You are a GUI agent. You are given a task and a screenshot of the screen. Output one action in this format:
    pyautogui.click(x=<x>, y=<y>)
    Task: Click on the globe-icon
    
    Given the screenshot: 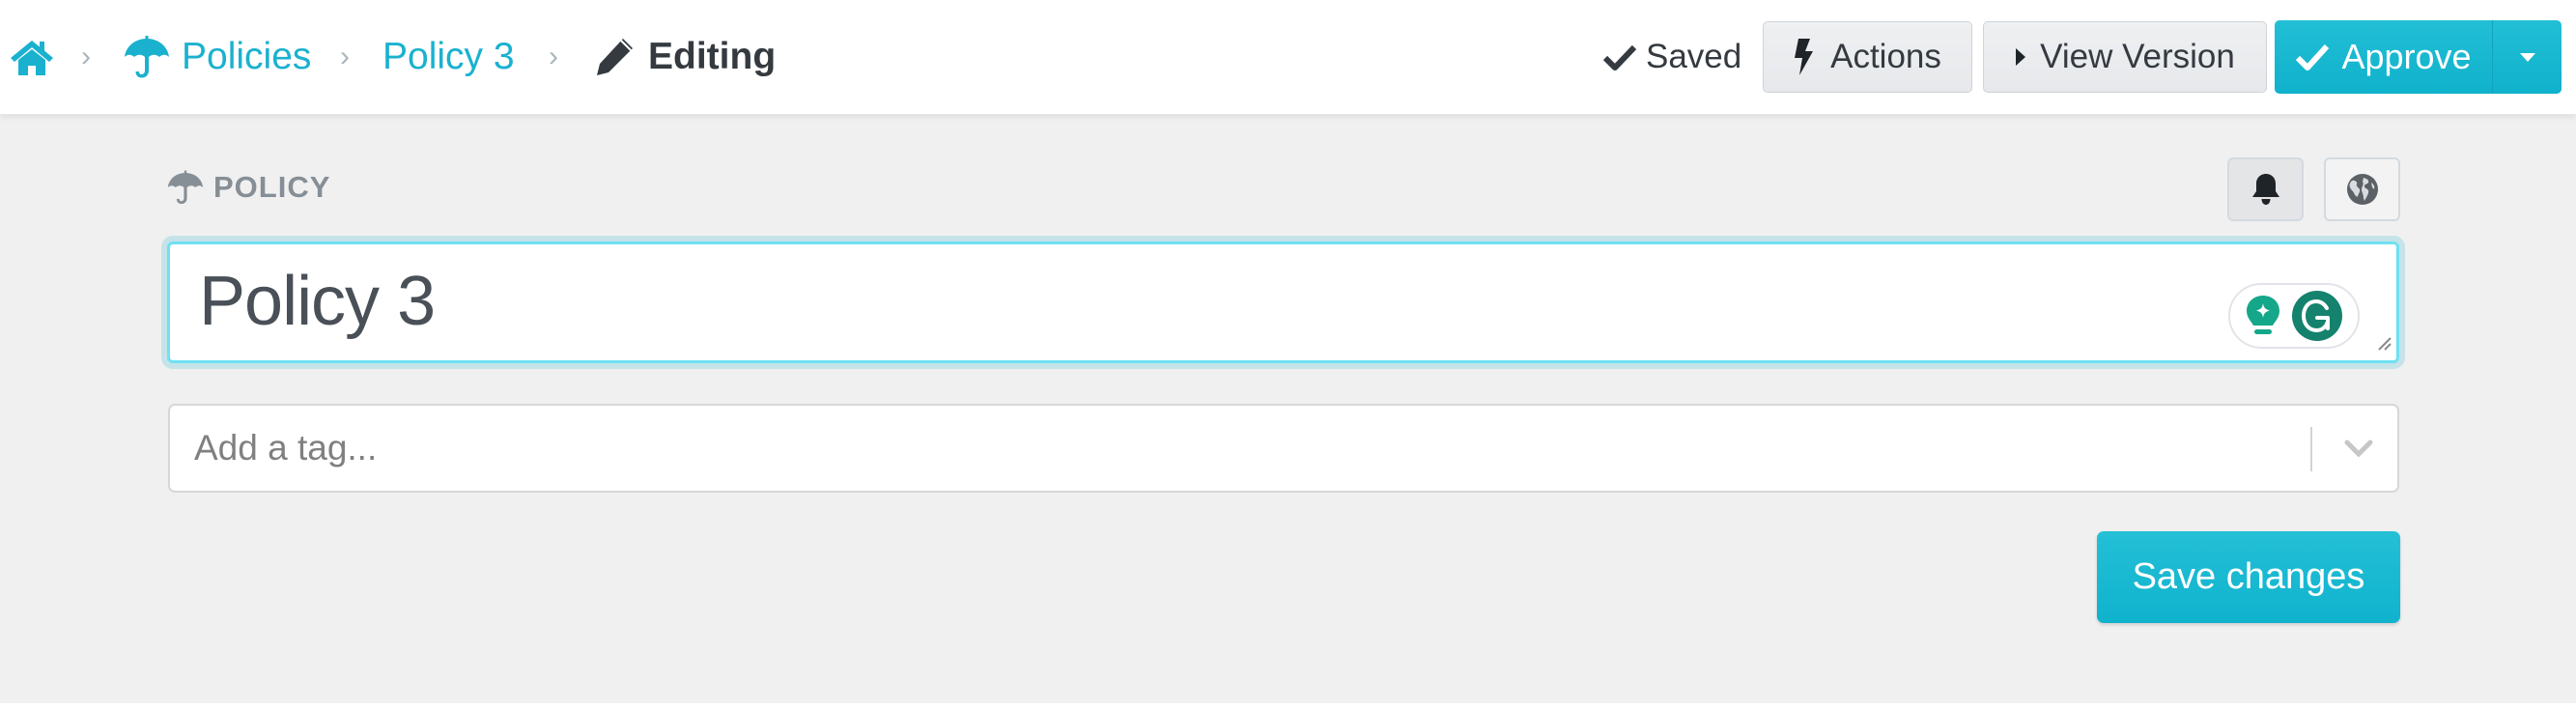 What is the action you would take?
    pyautogui.click(x=2362, y=189)
    